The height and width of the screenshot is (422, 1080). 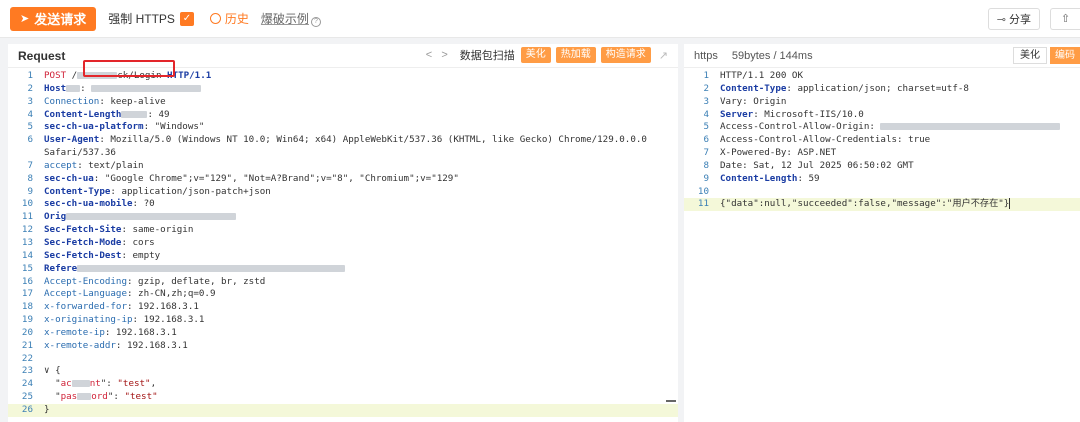 What do you see at coordinates (882, 179) in the screenshot?
I see `code-line: 9 Content-Length: 59` at bounding box center [882, 179].